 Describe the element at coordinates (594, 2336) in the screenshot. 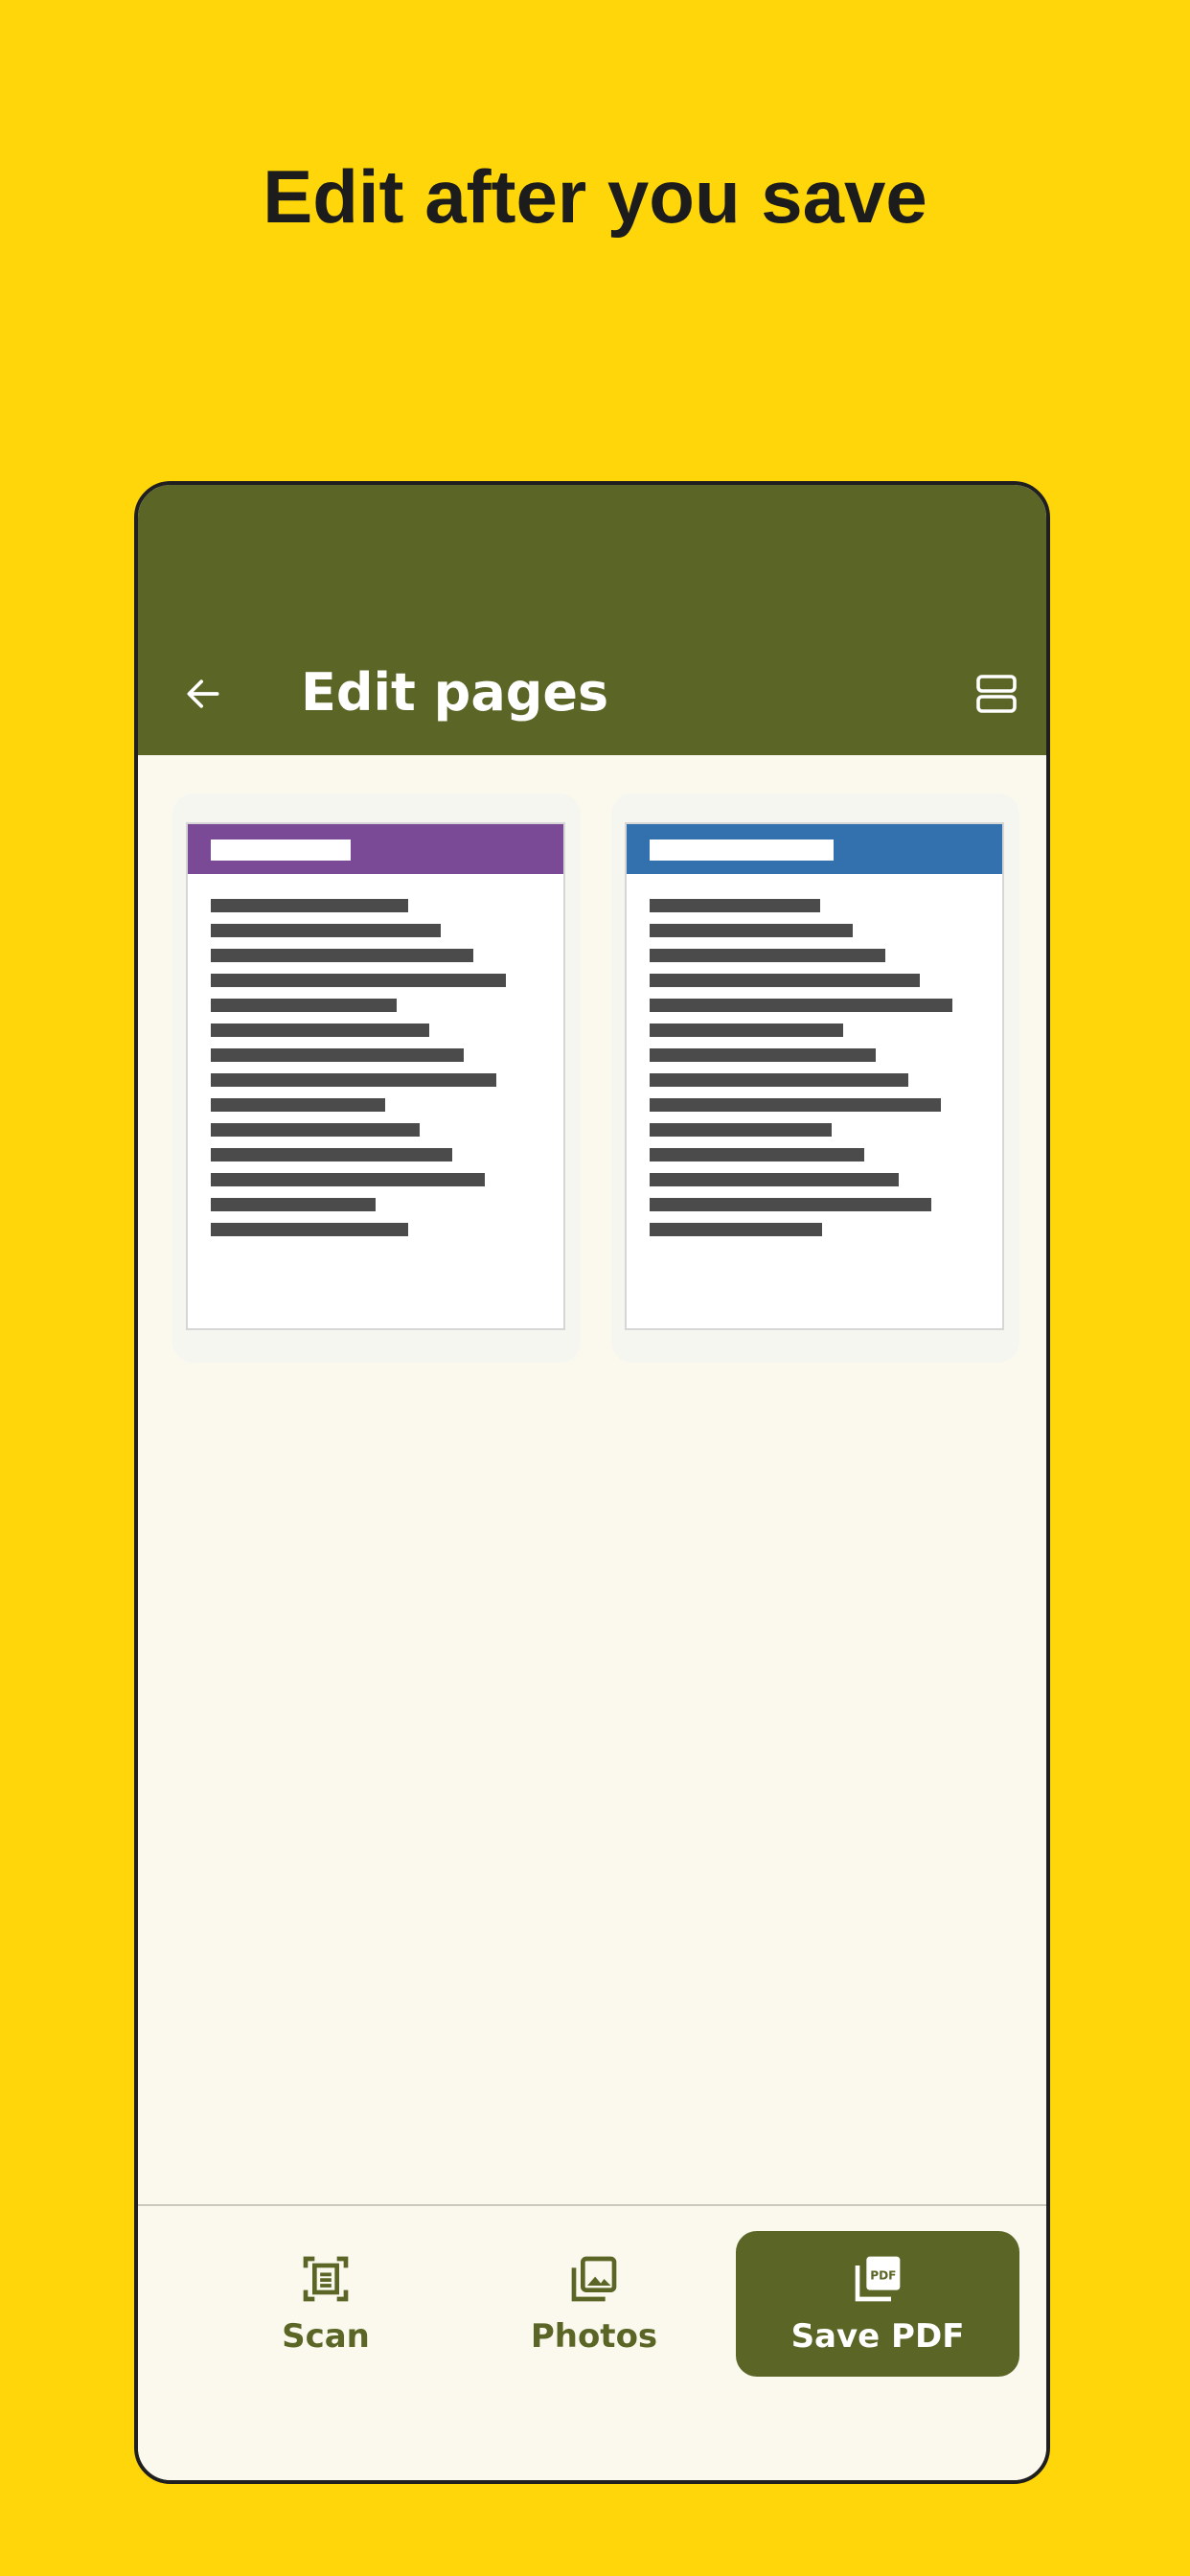

I see `photos-label: Photos` at that location.